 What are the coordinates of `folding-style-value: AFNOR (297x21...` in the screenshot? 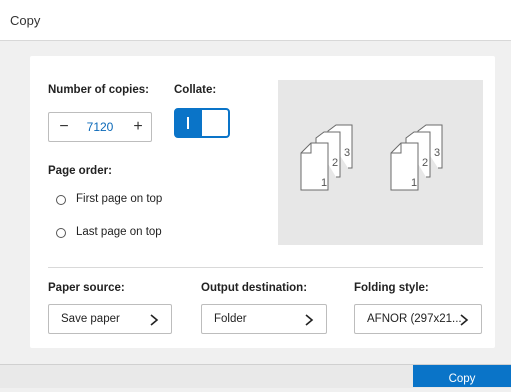 It's located at (414, 319).